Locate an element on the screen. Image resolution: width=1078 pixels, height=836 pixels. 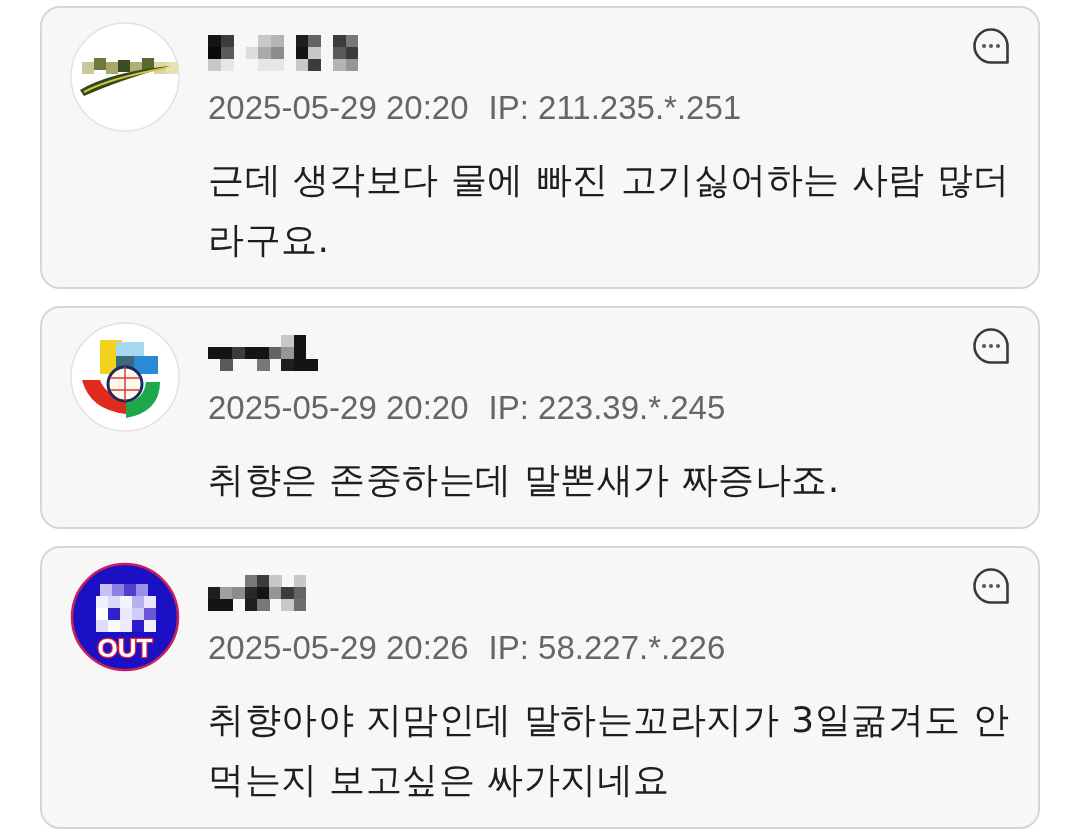
ip-address: IP: 58.227.*.226 is located at coordinates (607, 648).